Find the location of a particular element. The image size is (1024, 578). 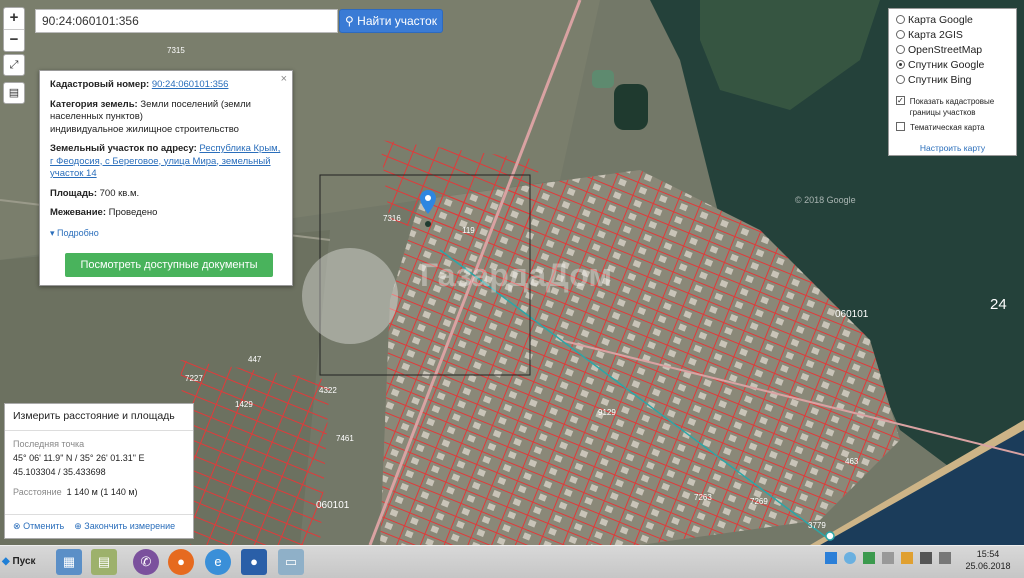

find-parcel-label: Найти участок is located at coordinates (397, 21).